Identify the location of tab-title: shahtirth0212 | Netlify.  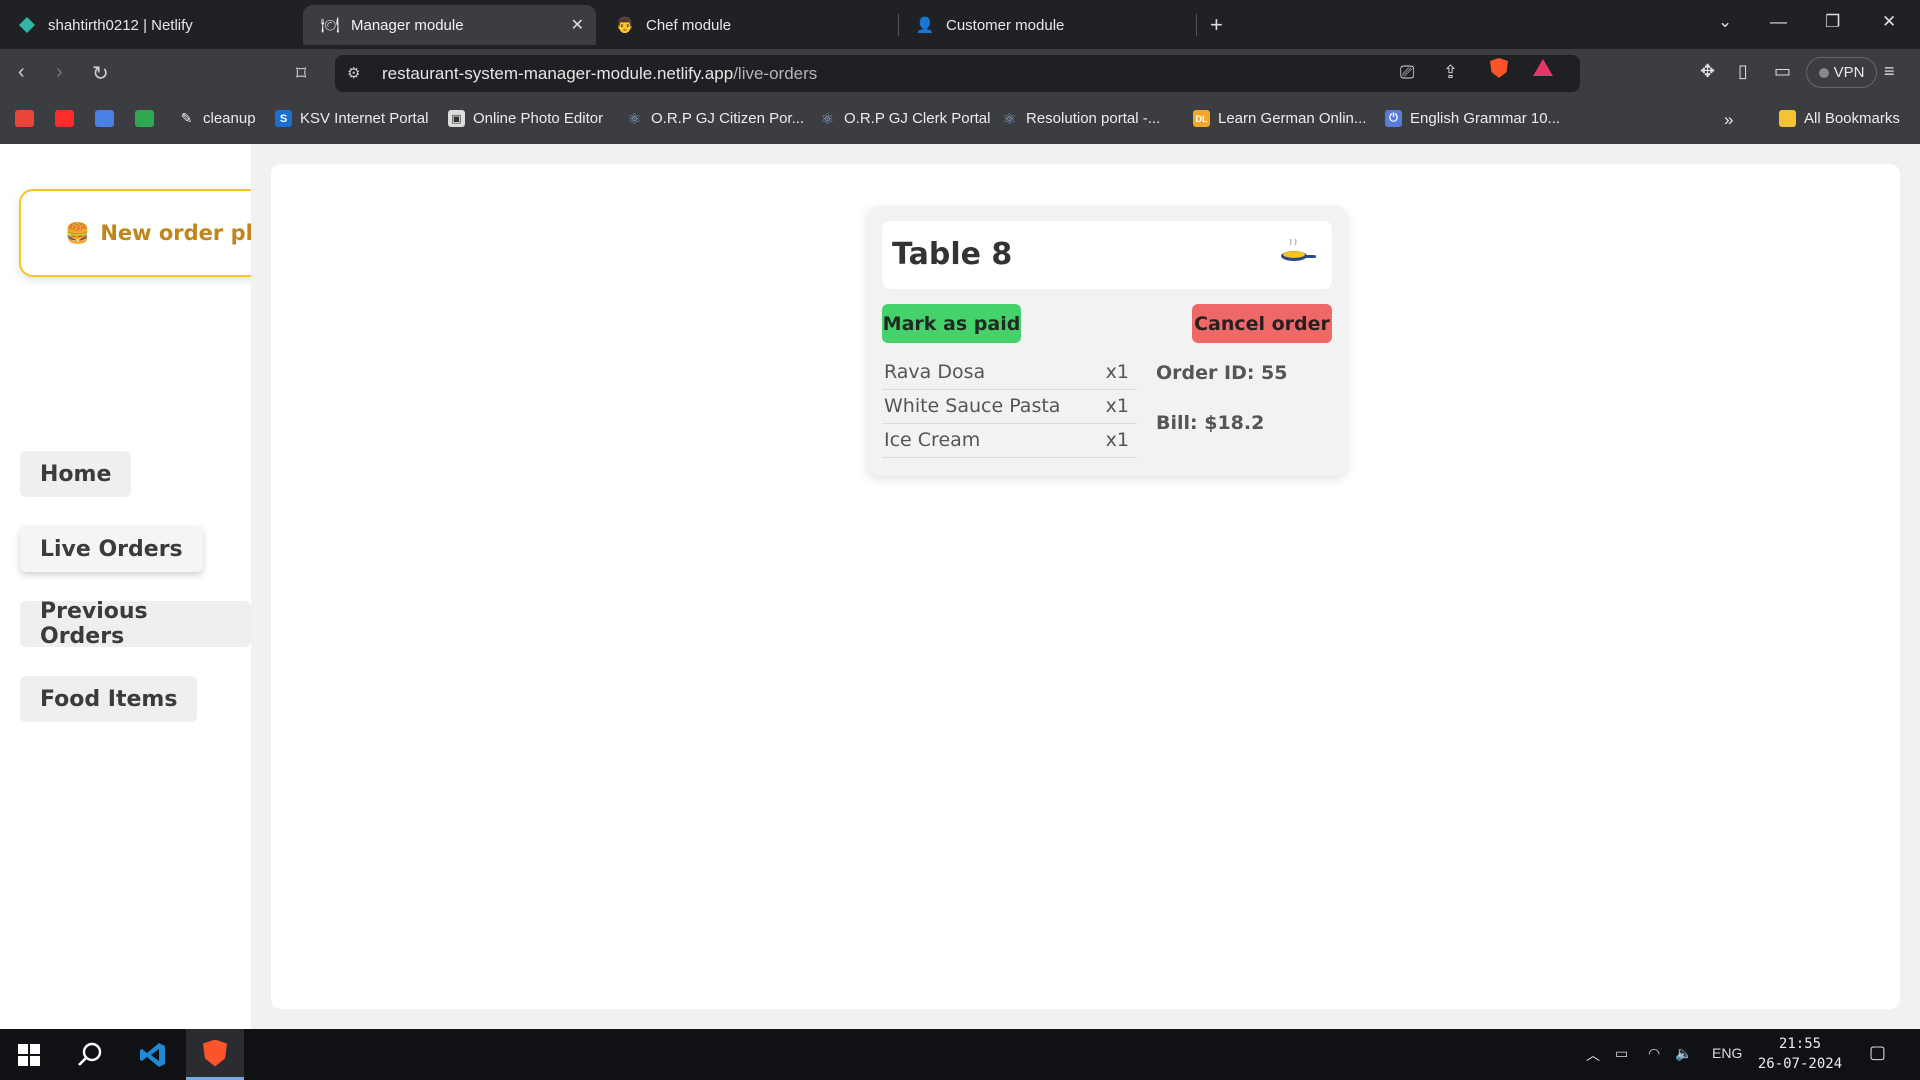
(120, 25).